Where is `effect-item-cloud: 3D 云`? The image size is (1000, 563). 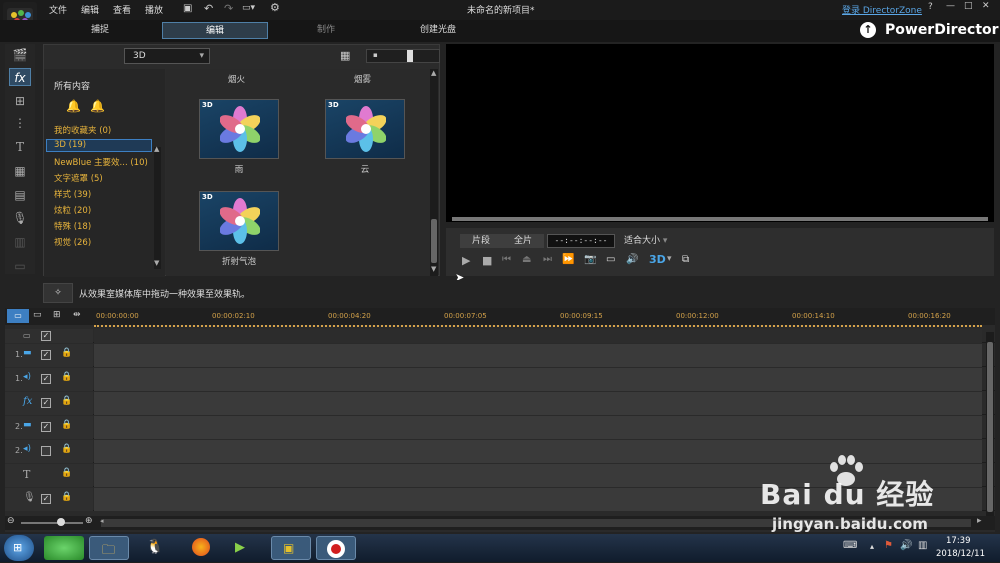
effect-item-cloud: 3D 云 is located at coordinates (365, 137).